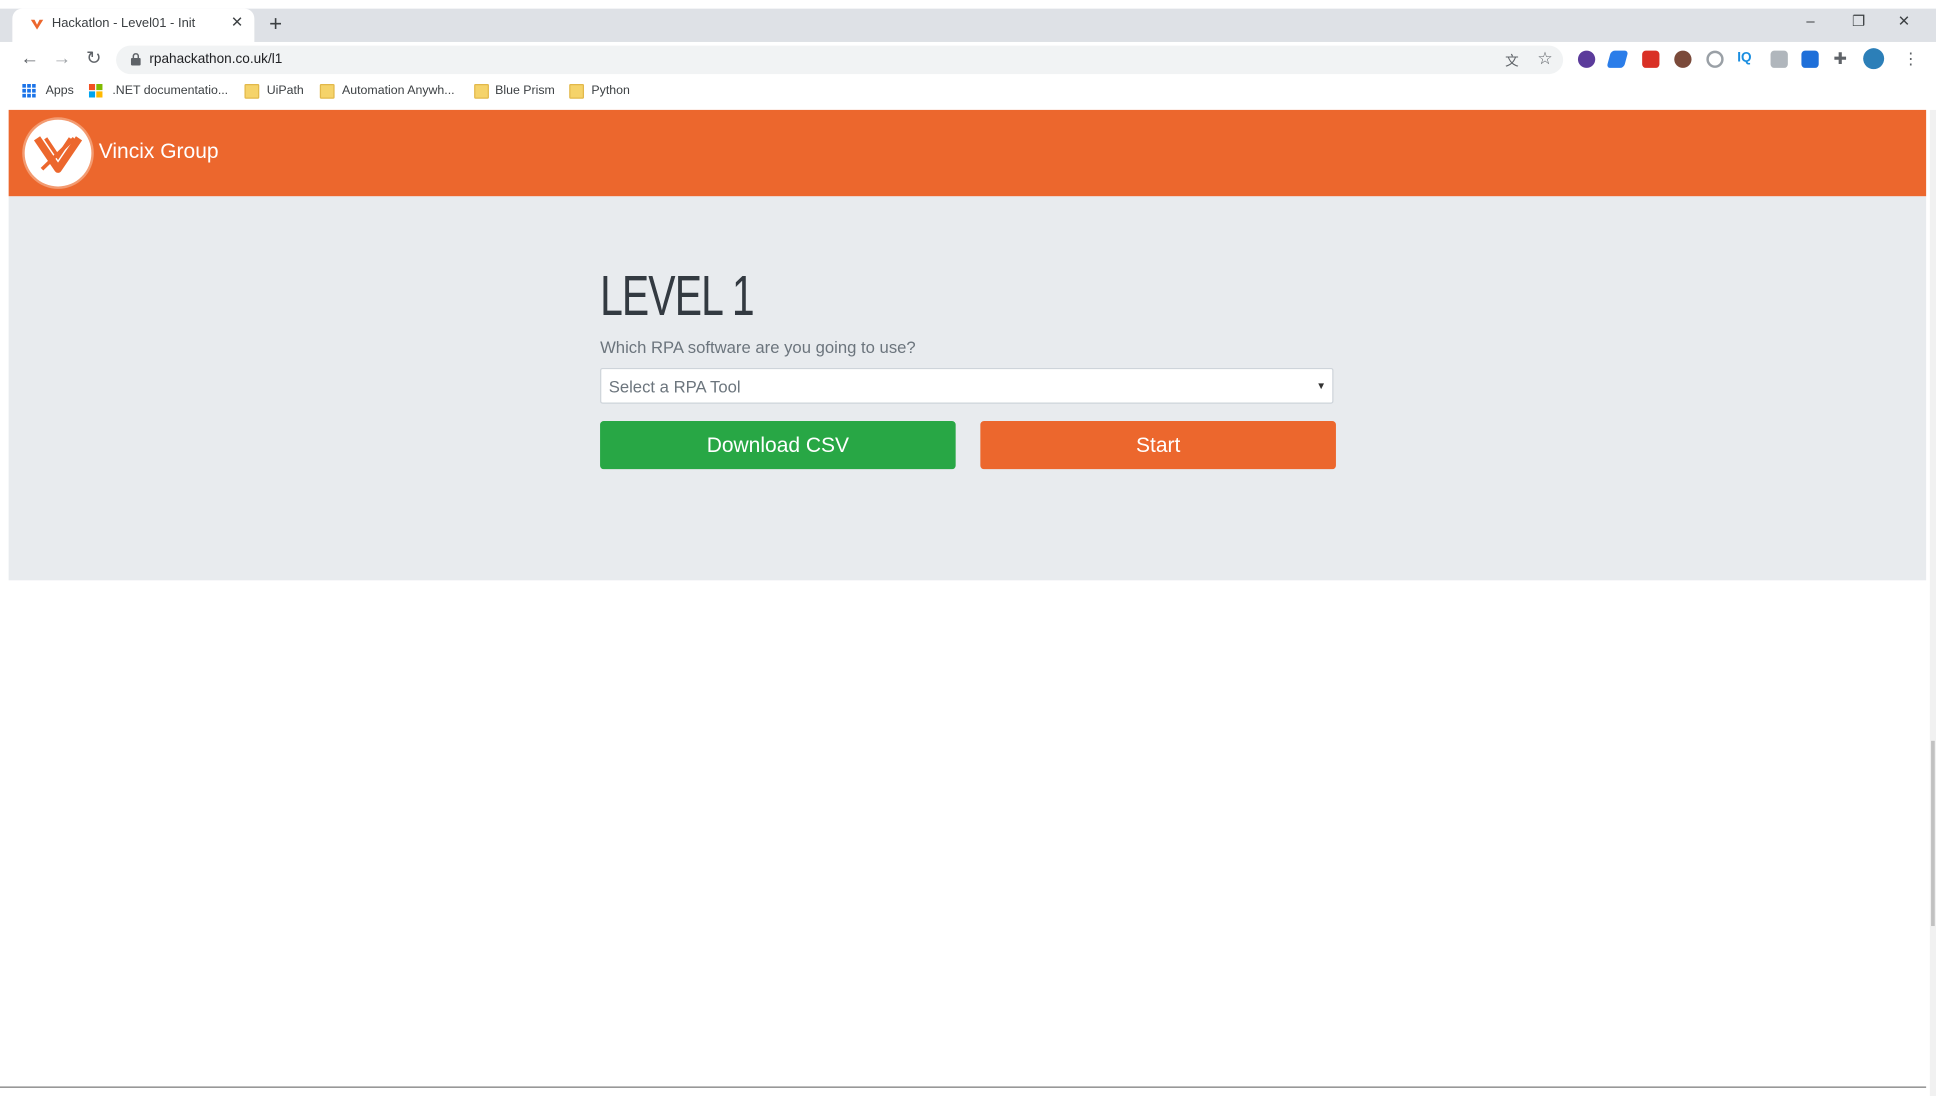 The width and height of the screenshot is (1936, 1096). I want to click on page-scrollbar, so click(1932, 602).